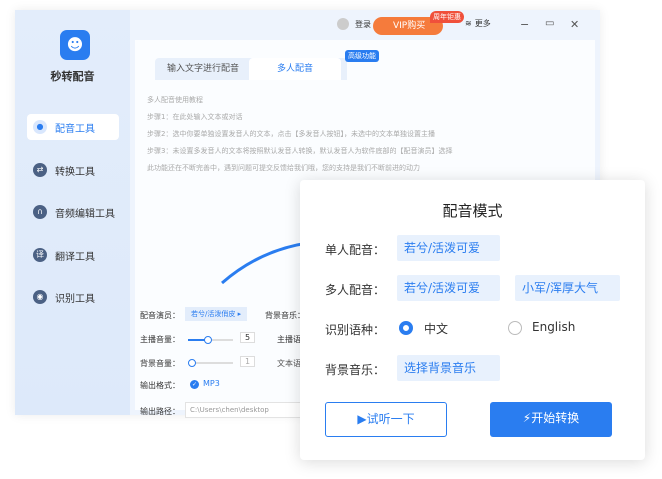 This screenshot has height=479, width=662. I want to click on user-icon, so click(343, 24).